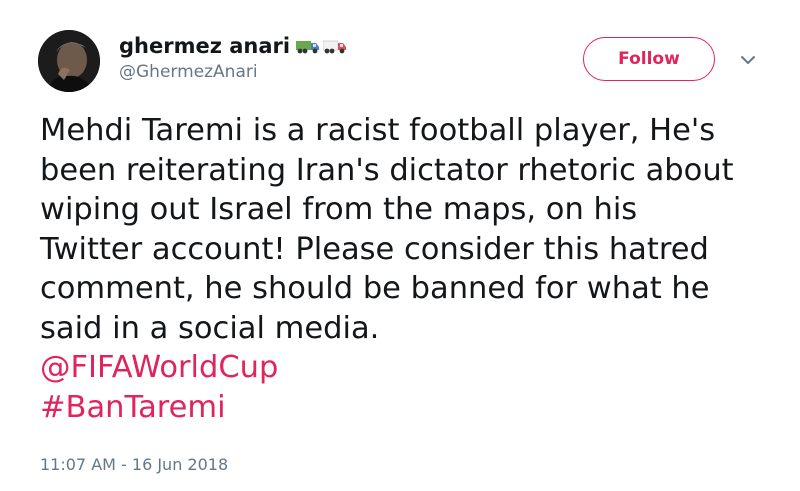 The image size is (800, 491). I want to click on user-handle: @GhermezAnari, so click(188, 72).